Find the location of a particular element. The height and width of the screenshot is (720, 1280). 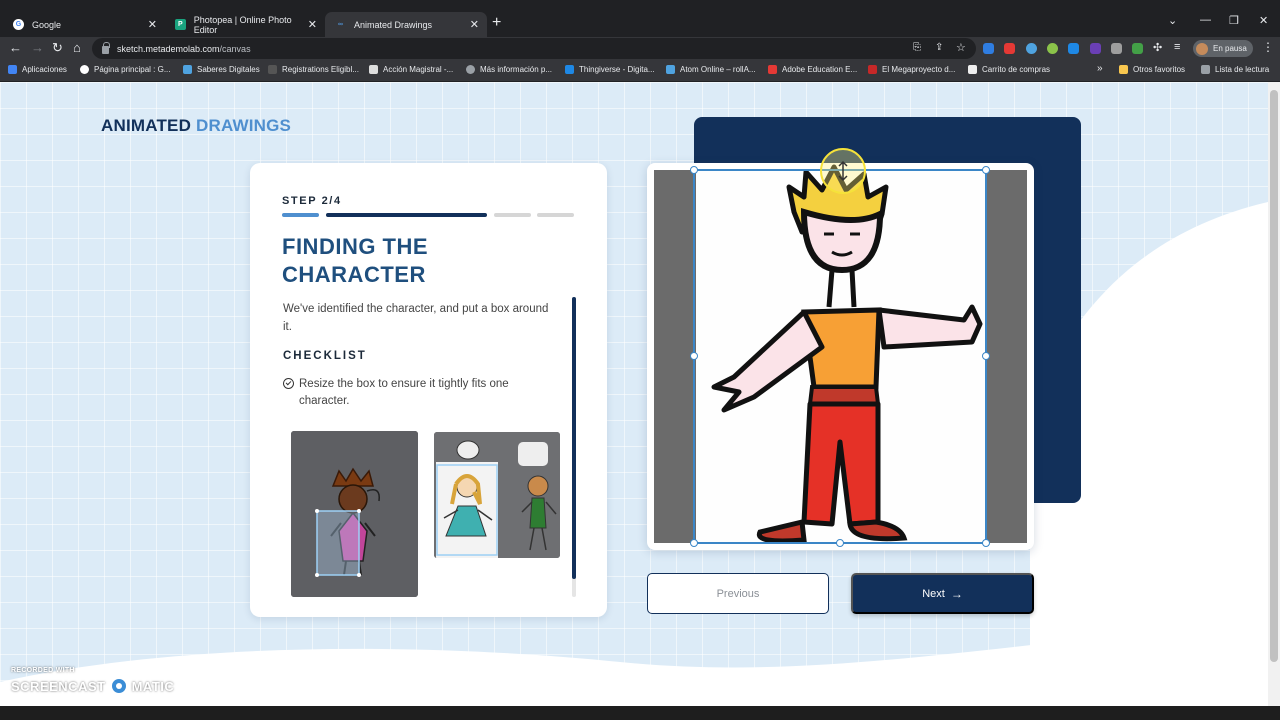

tab-label: Animated Drawings is located at coordinates (393, 24).